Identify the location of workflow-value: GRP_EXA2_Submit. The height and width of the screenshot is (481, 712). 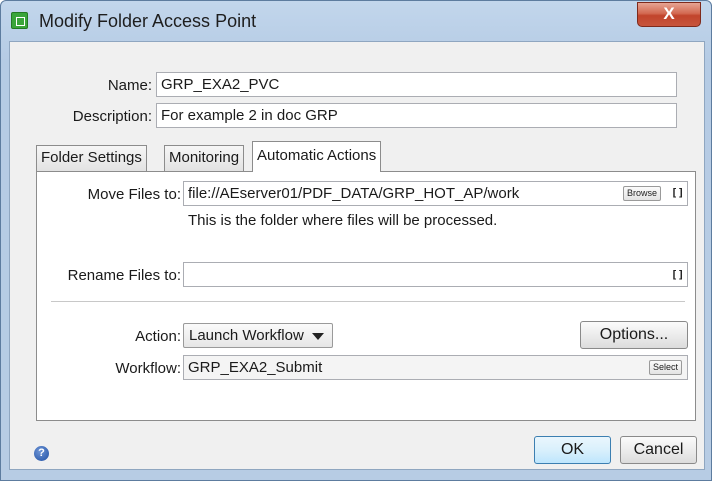
(255, 367).